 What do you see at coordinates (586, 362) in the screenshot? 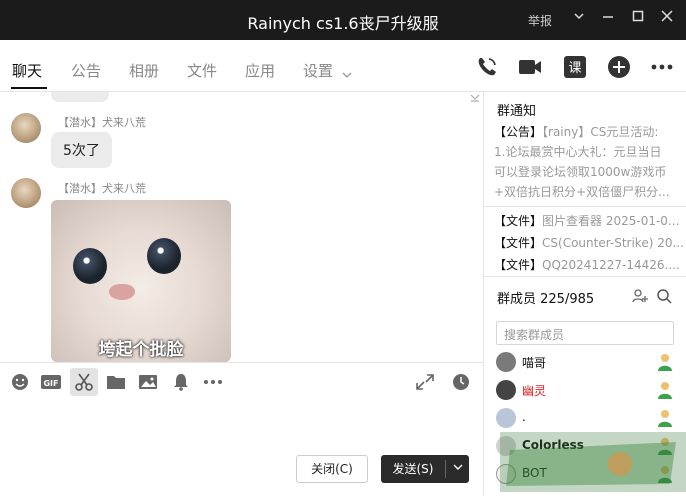
I see `member-row: 喵哥` at bounding box center [586, 362].